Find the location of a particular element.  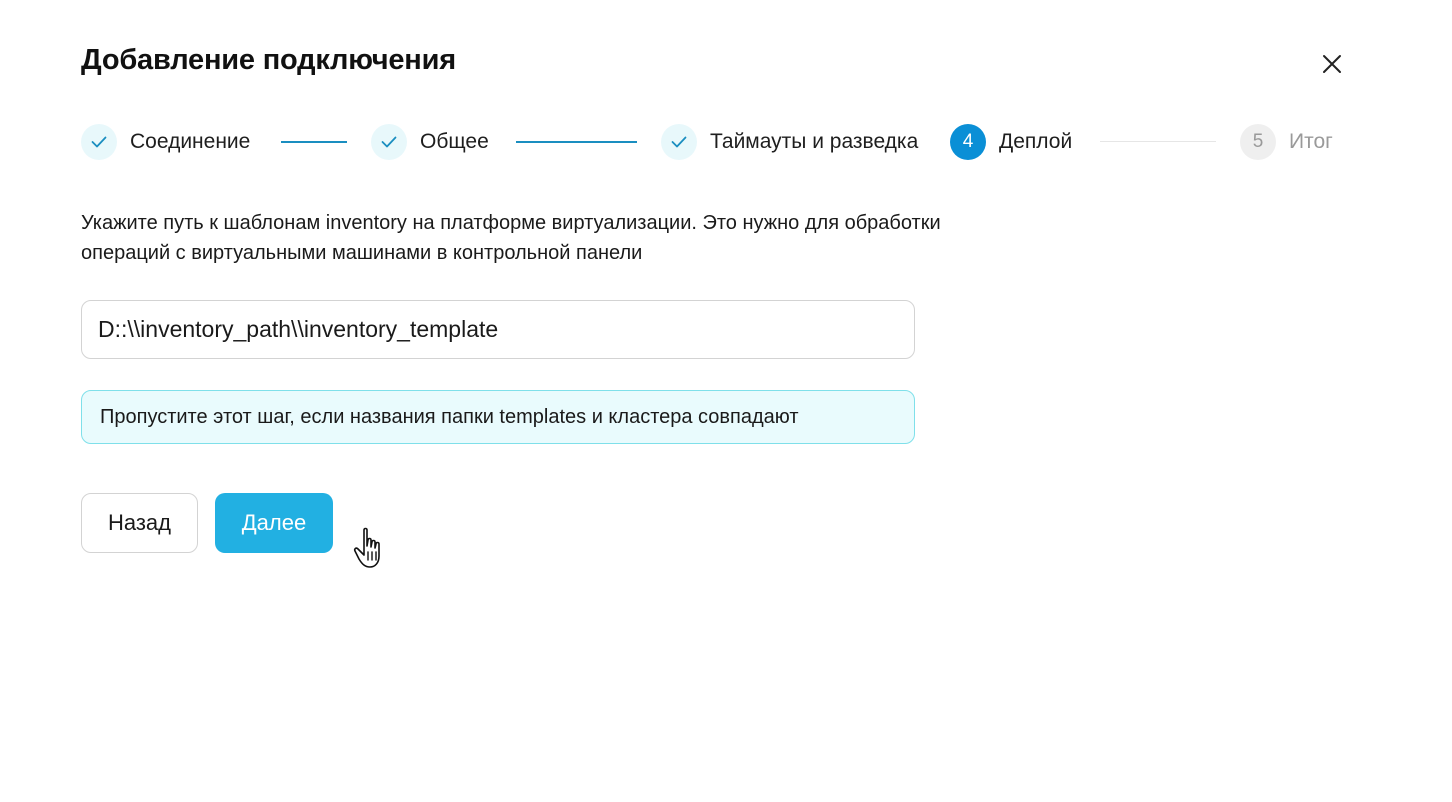

hand-pointer-icon is located at coordinates (366, 547).